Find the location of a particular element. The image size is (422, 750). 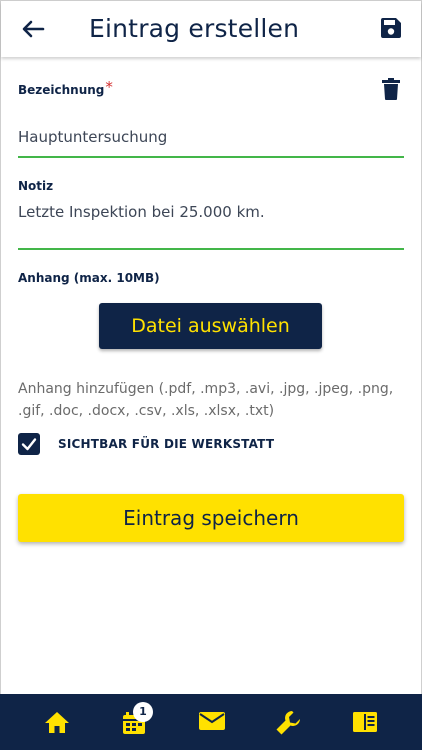

save-icon-button is located at coordinates (391, 28).